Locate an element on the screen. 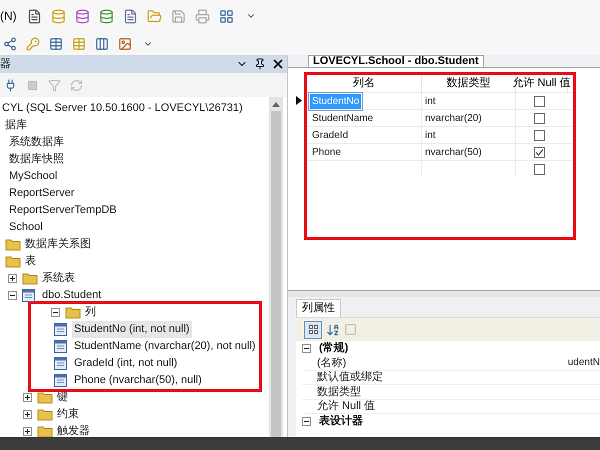  document-tab: LOVECYL.School - dbo.Student is located at coordinates (396, 61).